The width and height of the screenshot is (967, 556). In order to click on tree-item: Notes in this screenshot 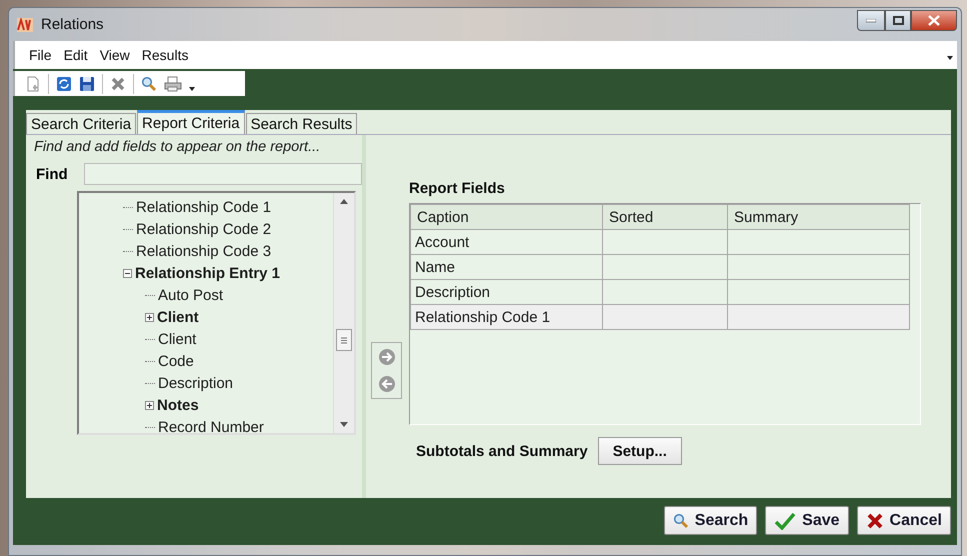, I will do `click(178, 405)`.